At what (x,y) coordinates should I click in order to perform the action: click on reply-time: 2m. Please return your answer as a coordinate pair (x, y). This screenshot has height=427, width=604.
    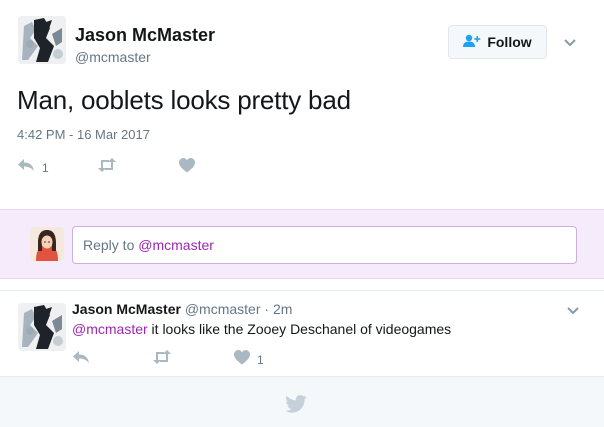
    Looking at the image, I should click on (282, 309).